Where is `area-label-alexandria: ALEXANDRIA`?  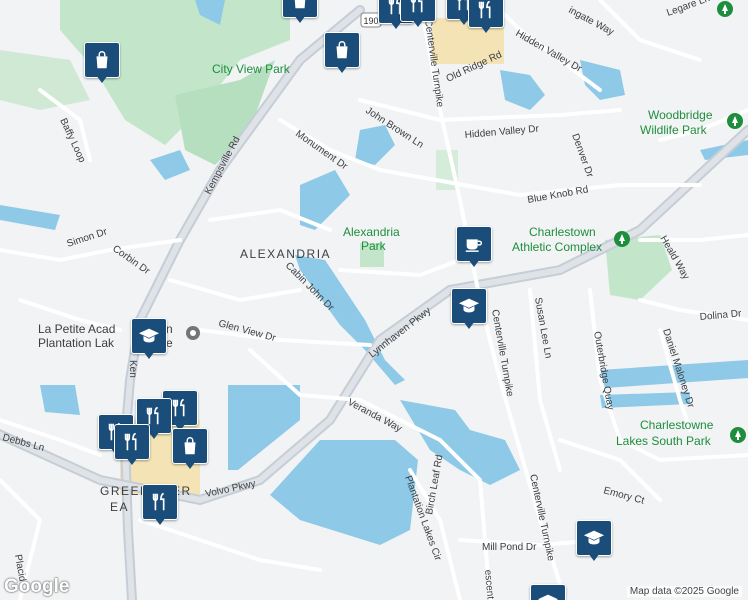
area-label-alexandria: ALEXANDRIA is located at coordinates (285, 254).